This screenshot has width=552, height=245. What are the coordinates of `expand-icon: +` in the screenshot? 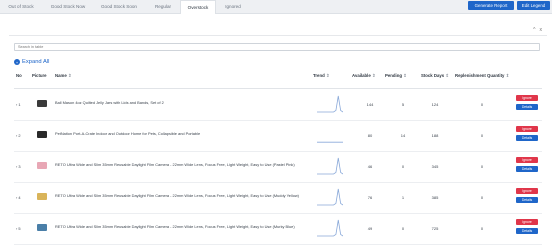 It's located at (17, 62).